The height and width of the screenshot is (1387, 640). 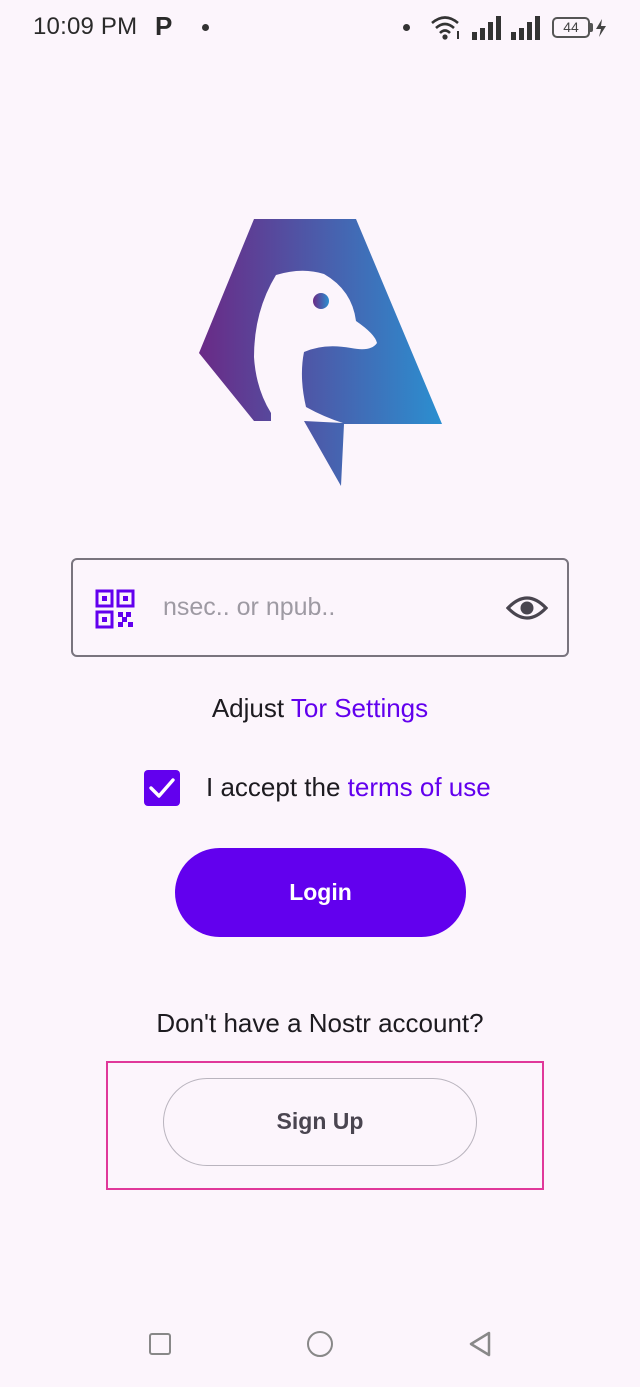 What do you see at coordinates (320, 892) in the screenshot?
I see `login-button: Login` at bounding box center [320, 892].